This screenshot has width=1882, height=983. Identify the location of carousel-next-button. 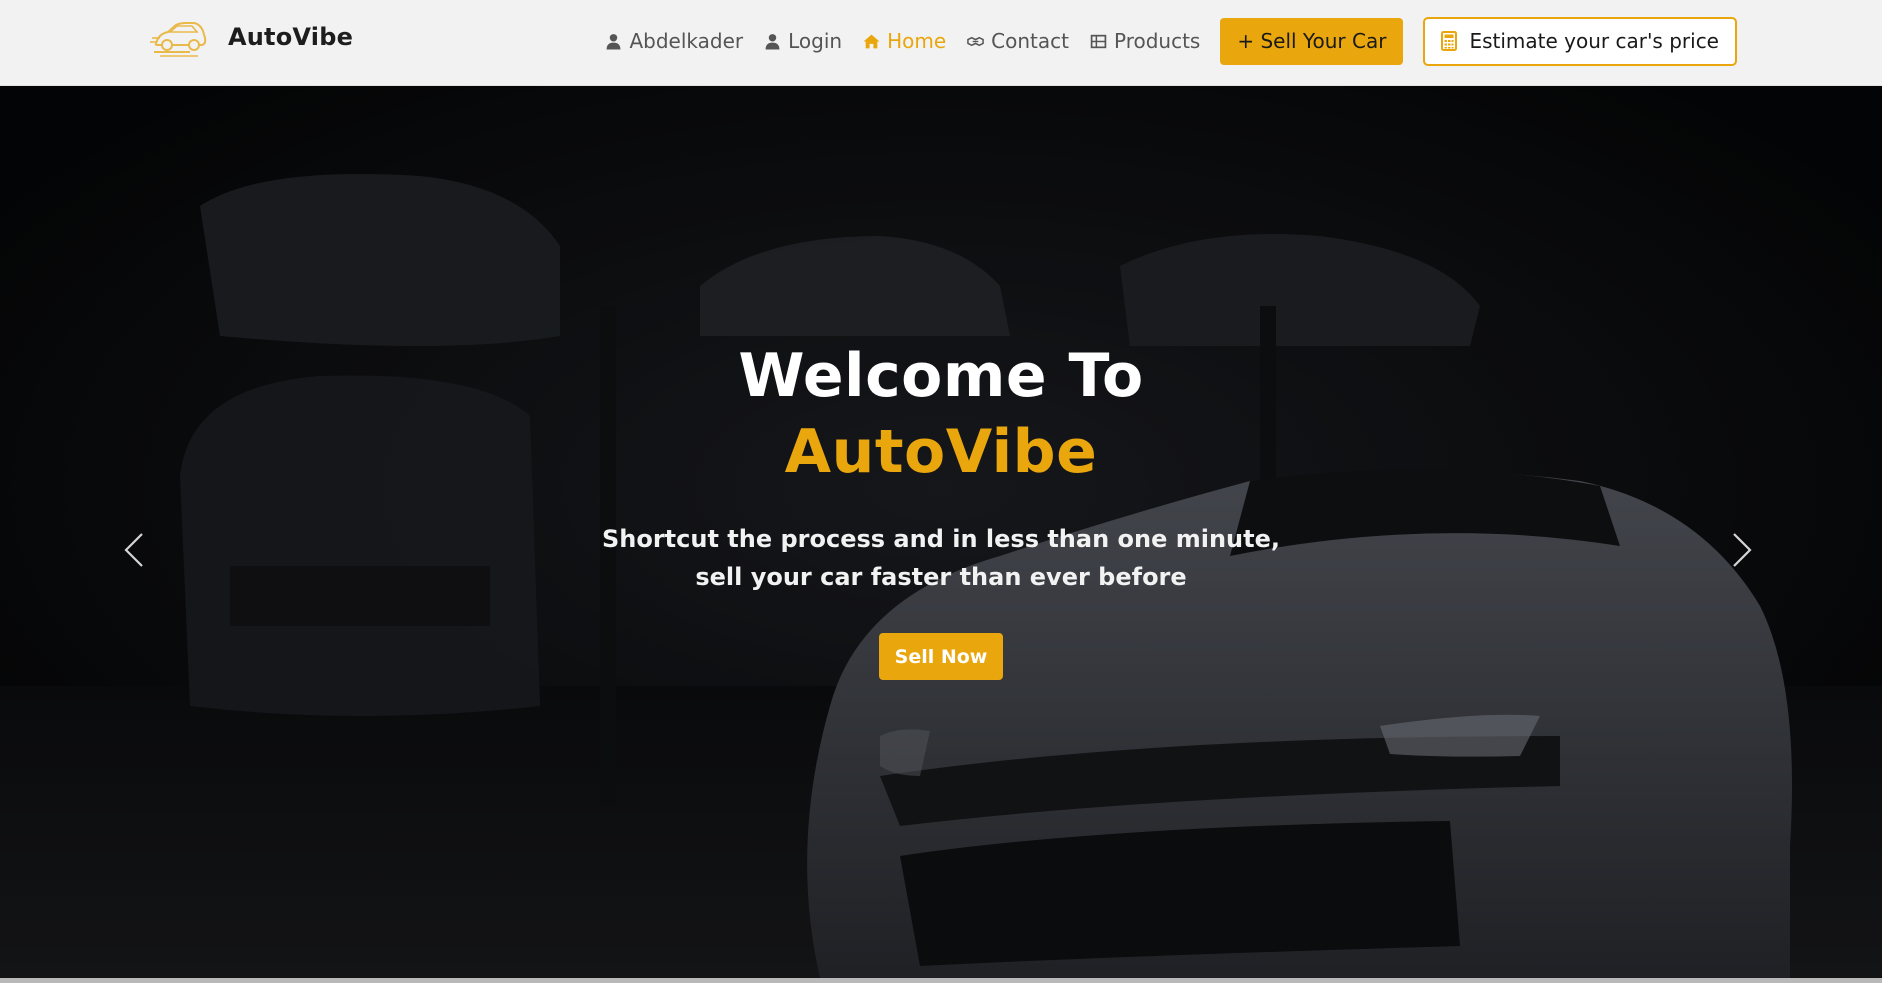
(1742, 550).